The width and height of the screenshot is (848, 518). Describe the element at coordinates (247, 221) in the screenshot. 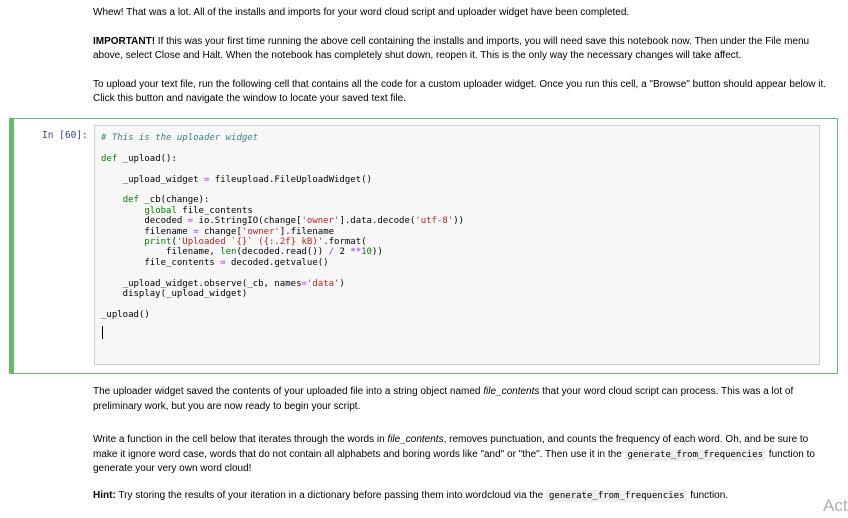

I see `code-token: io.StringIO(change[` at that location.